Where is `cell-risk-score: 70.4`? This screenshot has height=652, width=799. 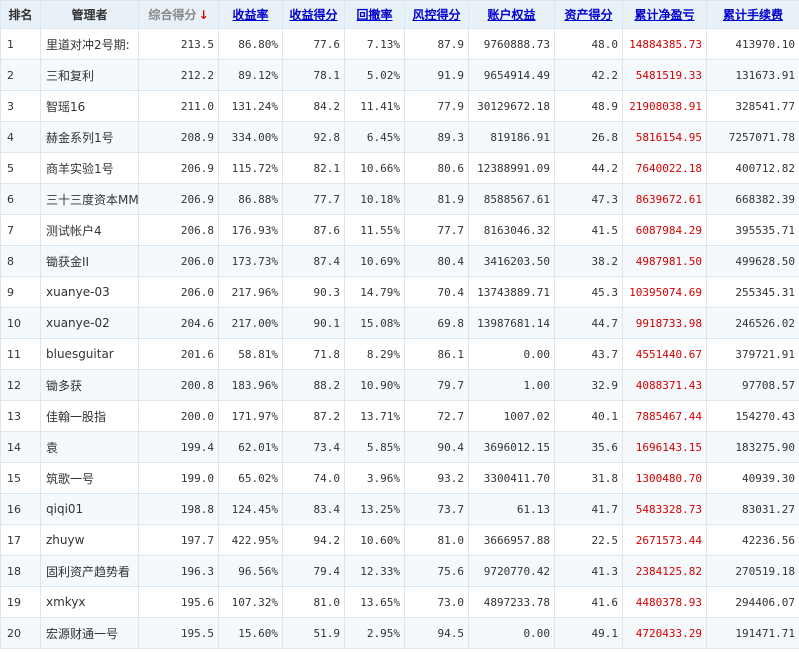
cell-risk-score: 70.4 is located at coordinates (436, 292).